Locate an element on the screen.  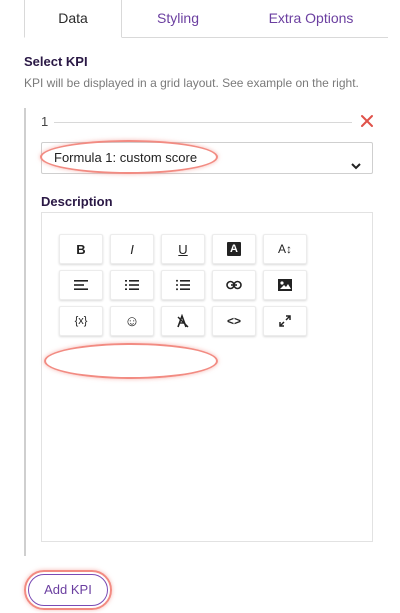
link-button is located at coordinates (234, 285).